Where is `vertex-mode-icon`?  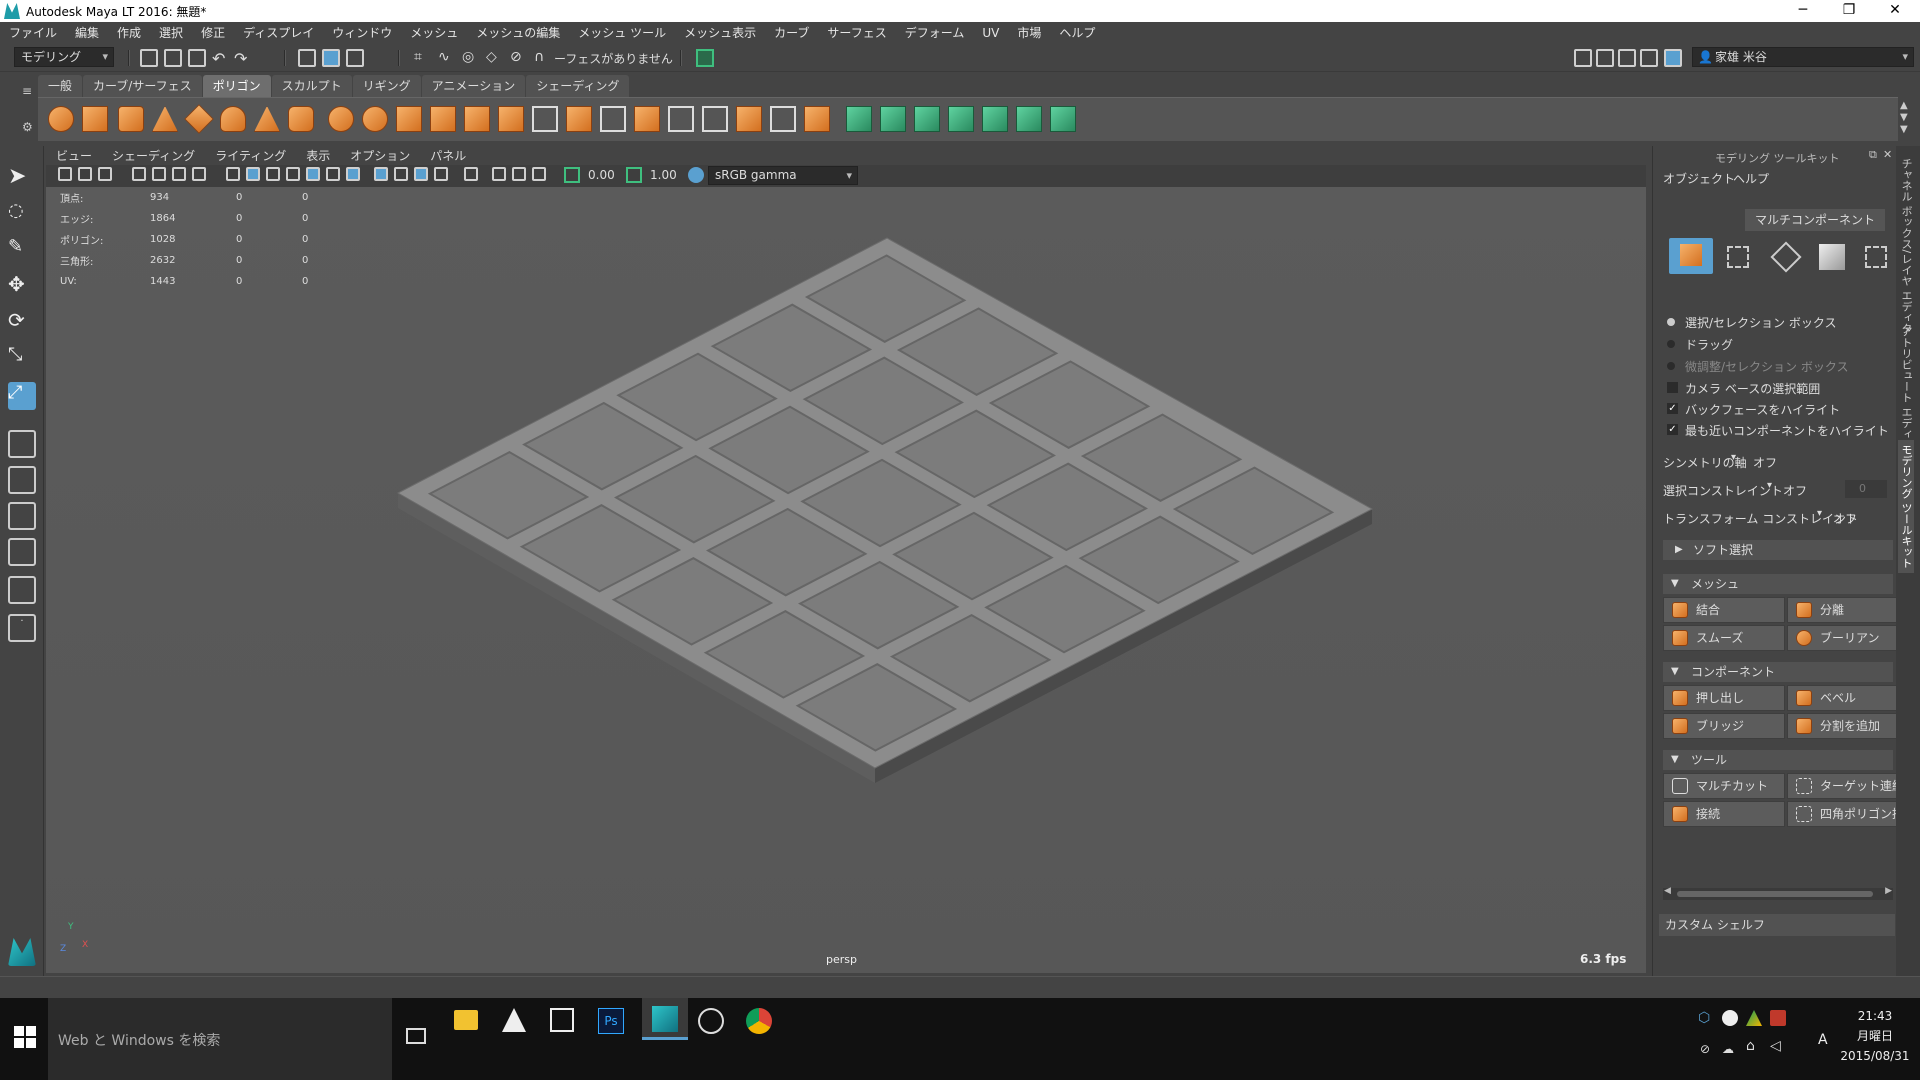 vertex-mode-icon is located at coordinates (1738, 257).